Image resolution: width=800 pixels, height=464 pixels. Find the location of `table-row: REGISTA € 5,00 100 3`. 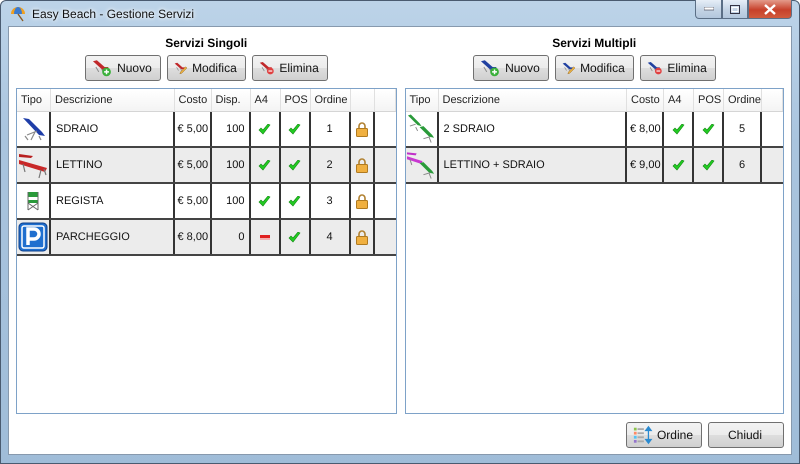

table-row: REGISTA € 5,00 100 3 is located at coordinates (206, 202).